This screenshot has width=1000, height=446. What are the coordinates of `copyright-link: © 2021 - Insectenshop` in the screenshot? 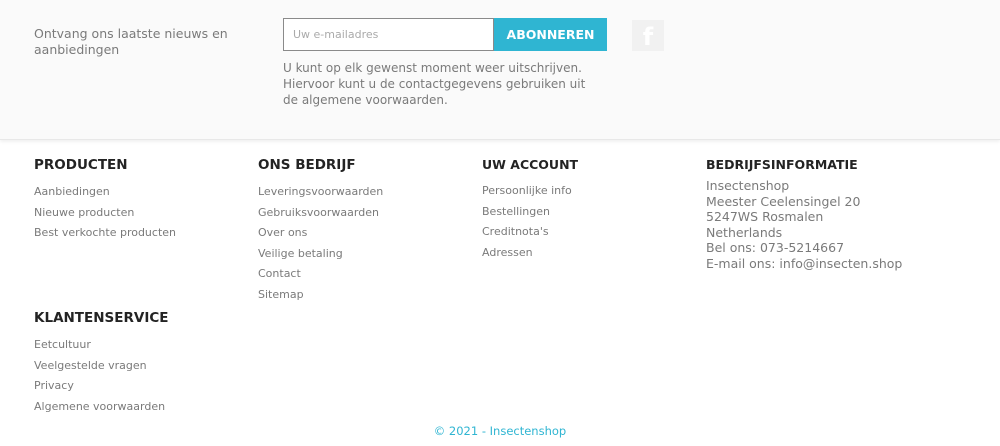 It's located at (500, 431).